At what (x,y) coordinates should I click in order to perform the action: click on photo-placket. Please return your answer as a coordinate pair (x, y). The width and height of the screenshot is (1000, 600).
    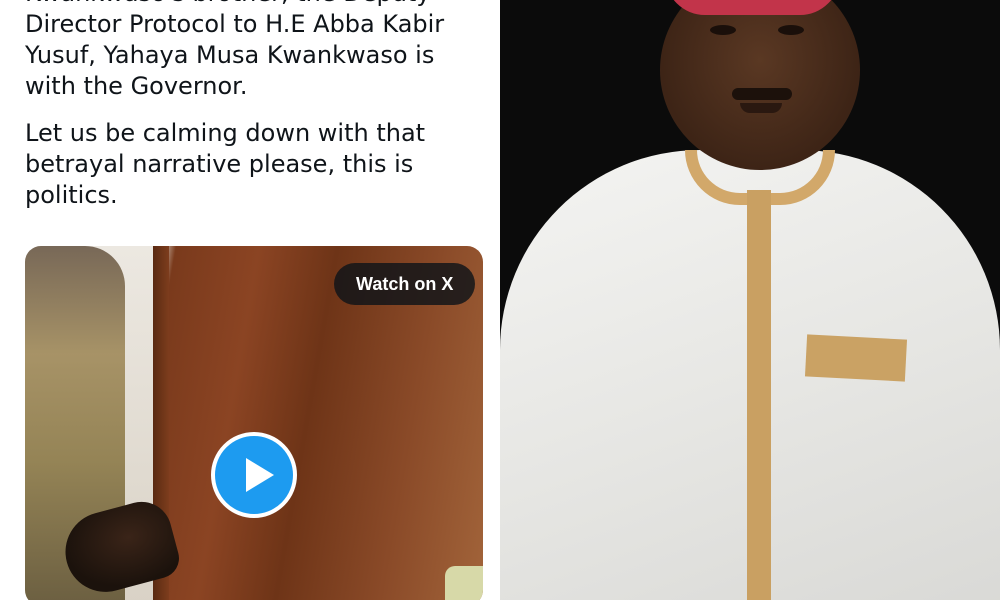
    Looking at the image, I should click on (759, 395).